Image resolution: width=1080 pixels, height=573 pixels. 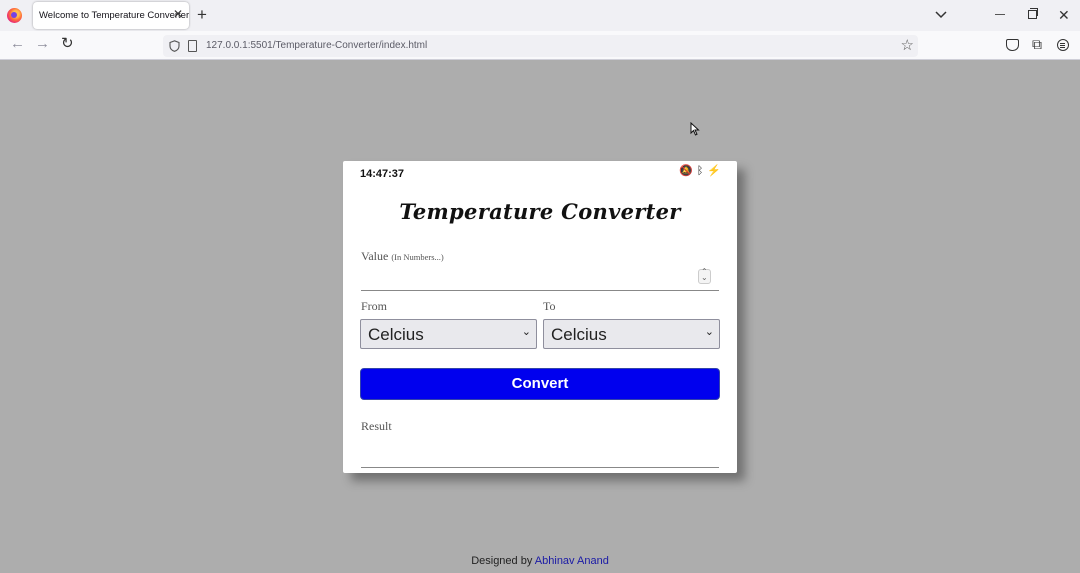 I want to click on footer-credit: Designed by Abhinav Anand, so click(x=540, y=561).